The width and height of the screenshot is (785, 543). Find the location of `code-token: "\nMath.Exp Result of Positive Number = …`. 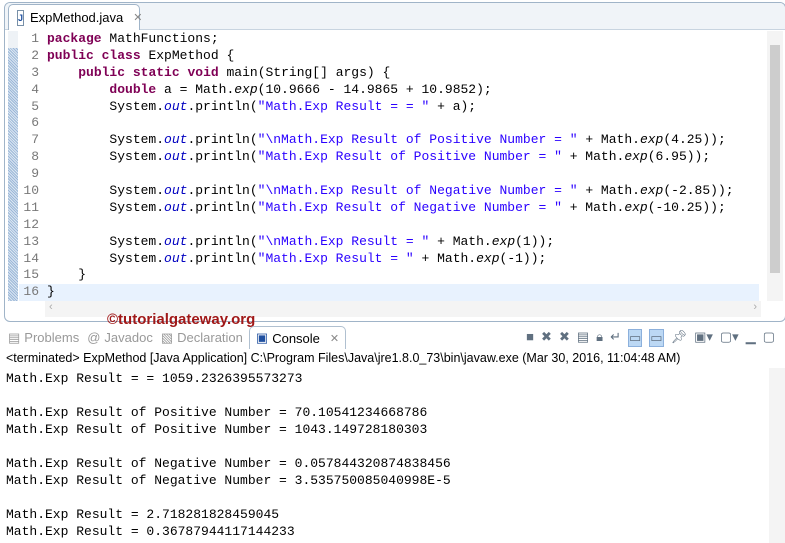

code-token: "\nMath.Exp Result of Positive Number = … is located at coordinates (417, 140).